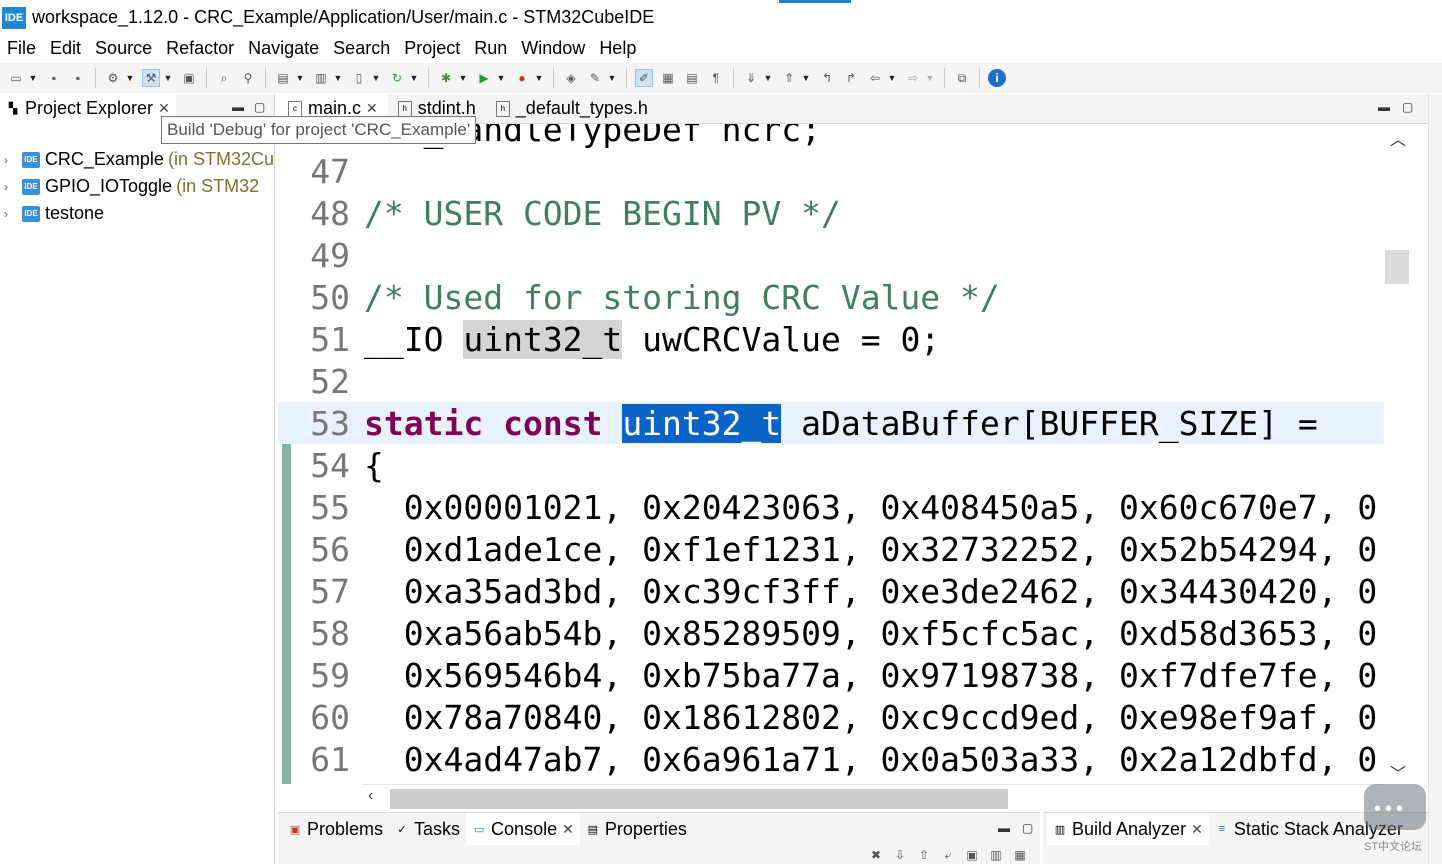 This screenshot has height=864, width=1442. I want to click on save-icon: ▪, so click(54, 78).